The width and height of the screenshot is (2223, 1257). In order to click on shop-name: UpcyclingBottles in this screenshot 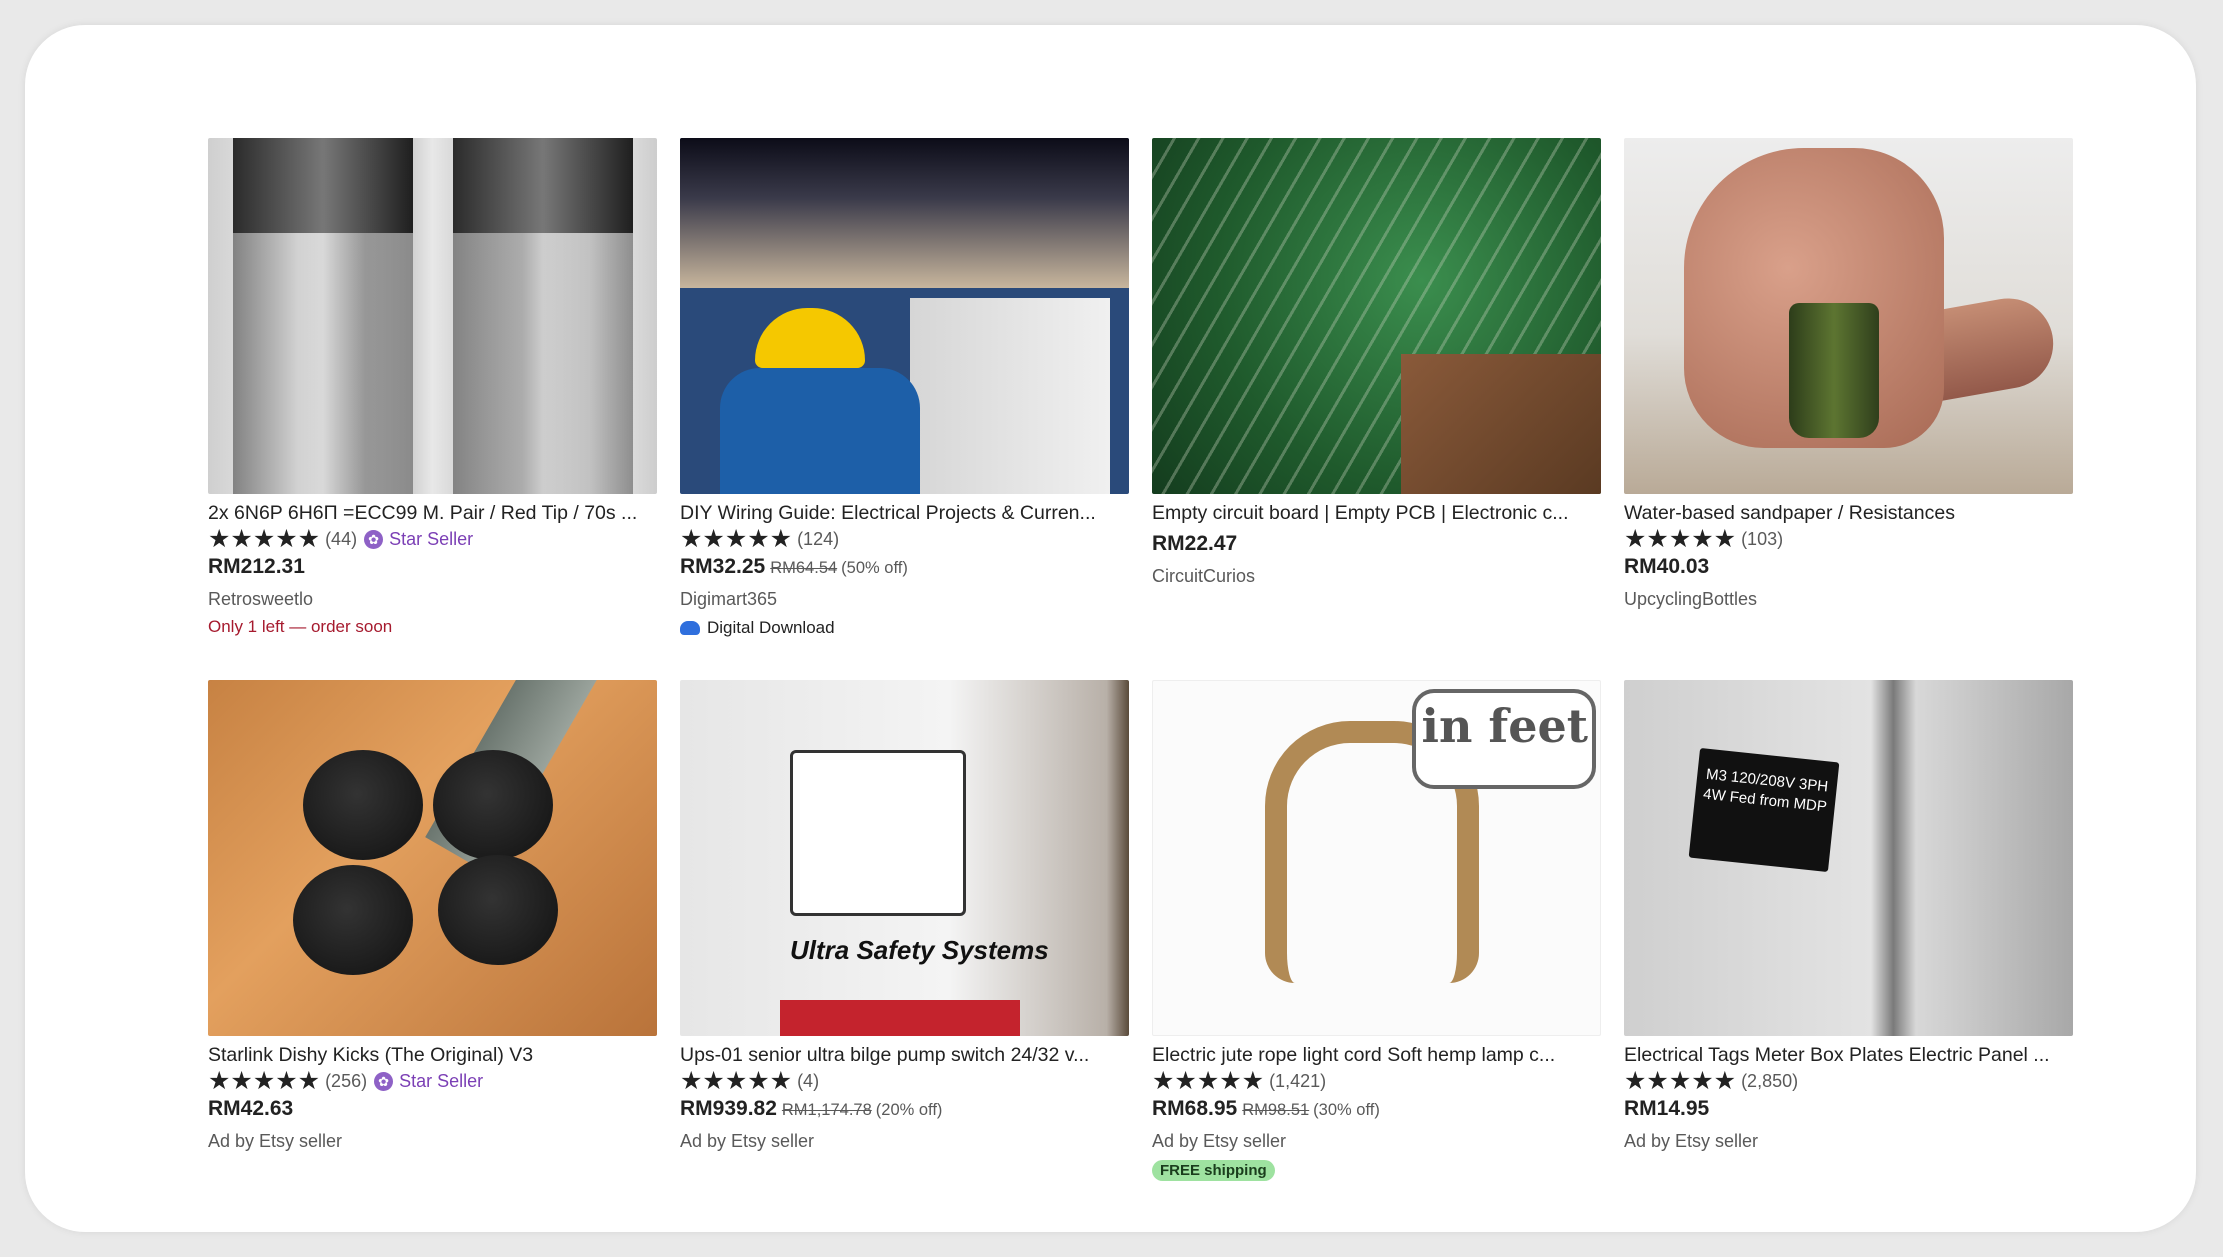, I will do `click(1691, 599)`.